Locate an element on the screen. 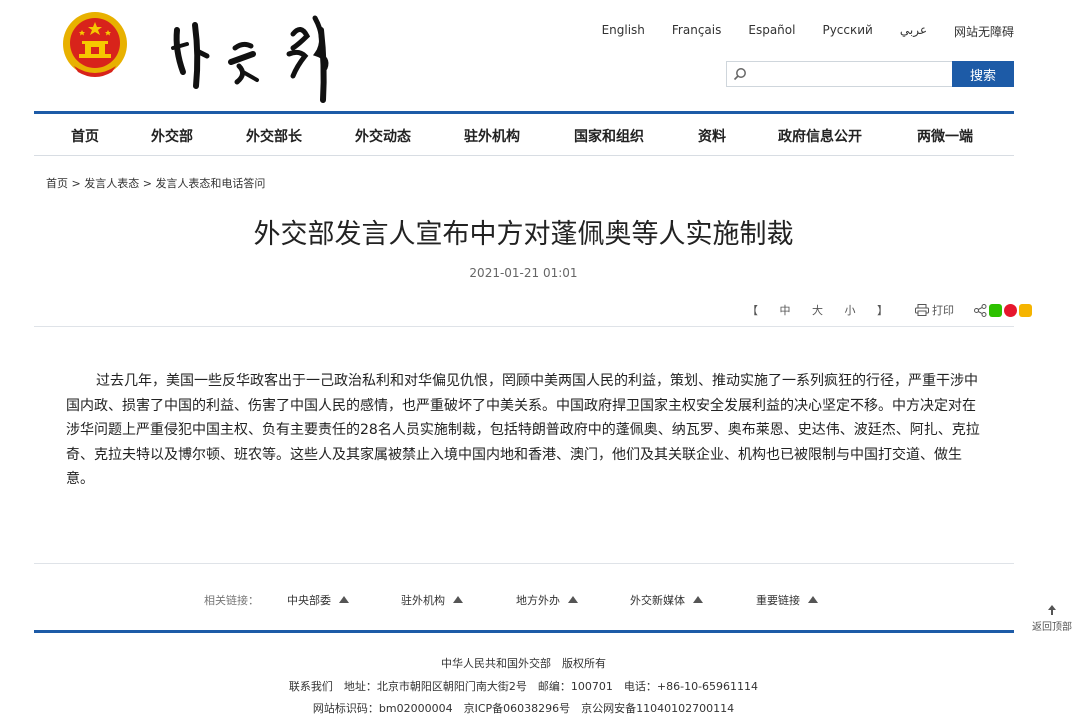 The width and height of the screenshot is (1080, 715). article-date: 2021-01-21 01:01 is located at coordinates (523, 273).